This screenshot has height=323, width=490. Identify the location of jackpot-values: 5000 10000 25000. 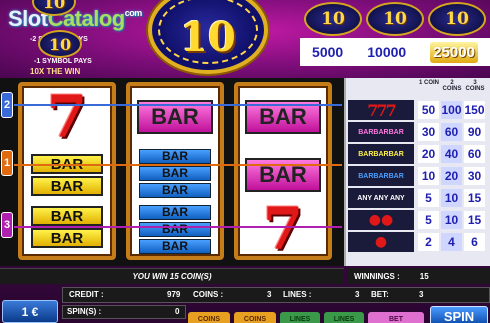
(395, 52).